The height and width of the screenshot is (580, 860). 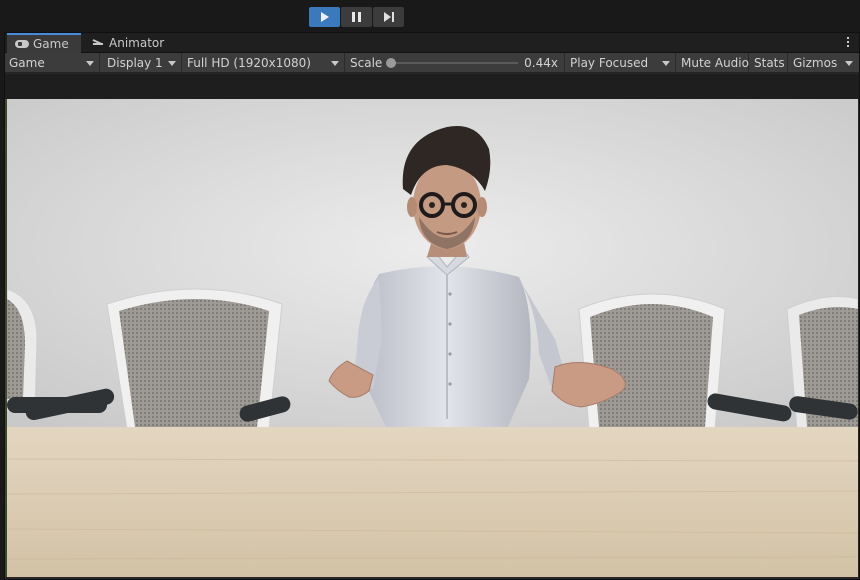 I want to click on tab-game: Game, so click(x=44, y=43).